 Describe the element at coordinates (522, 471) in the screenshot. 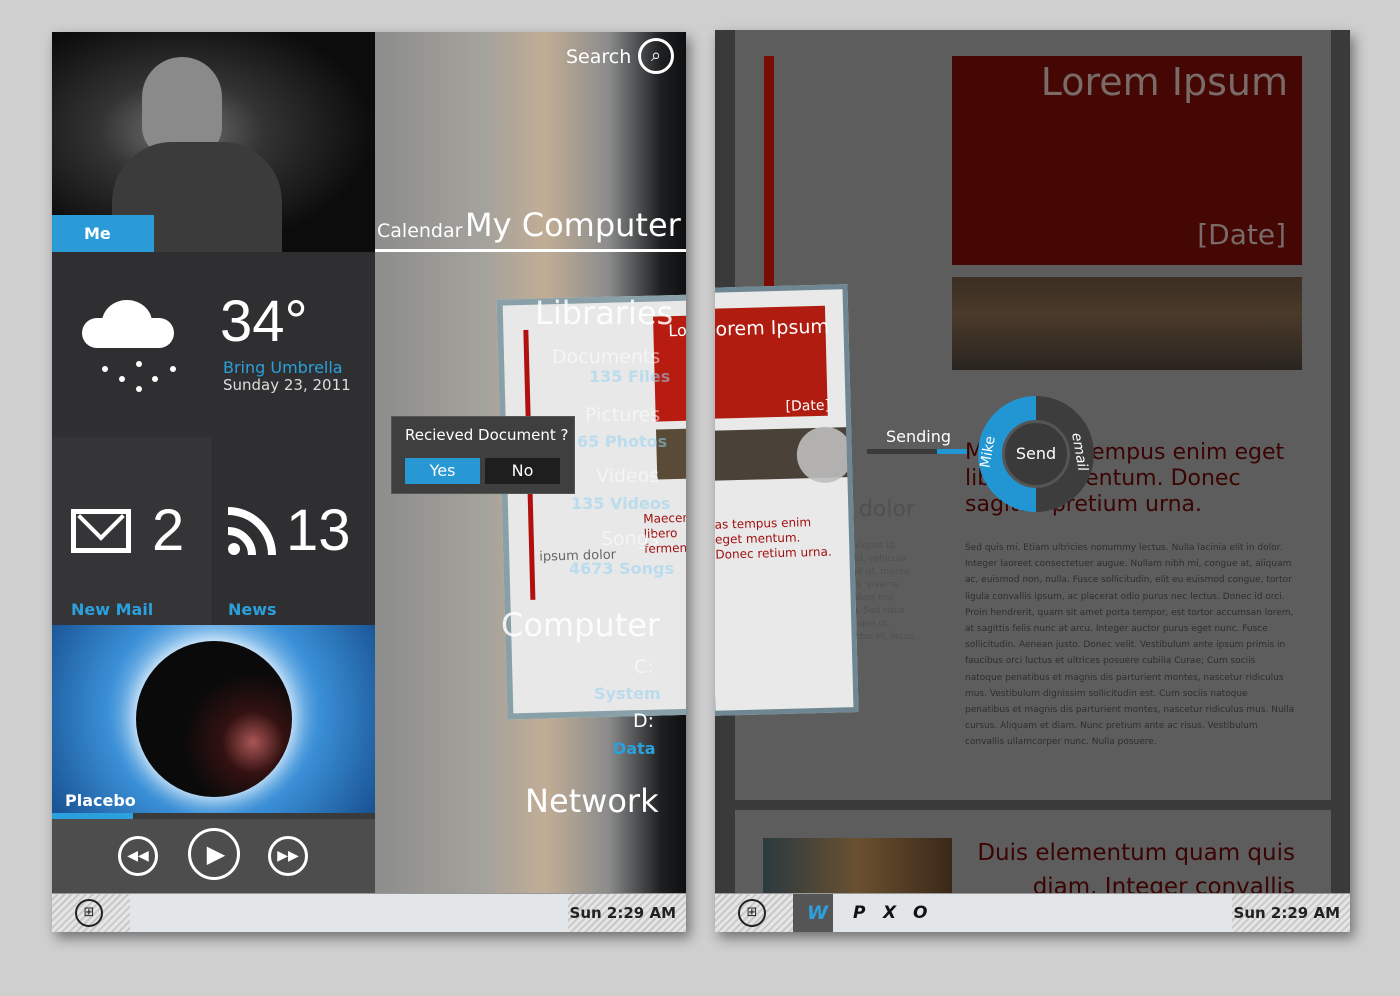

I see `no-button: No` at that location.